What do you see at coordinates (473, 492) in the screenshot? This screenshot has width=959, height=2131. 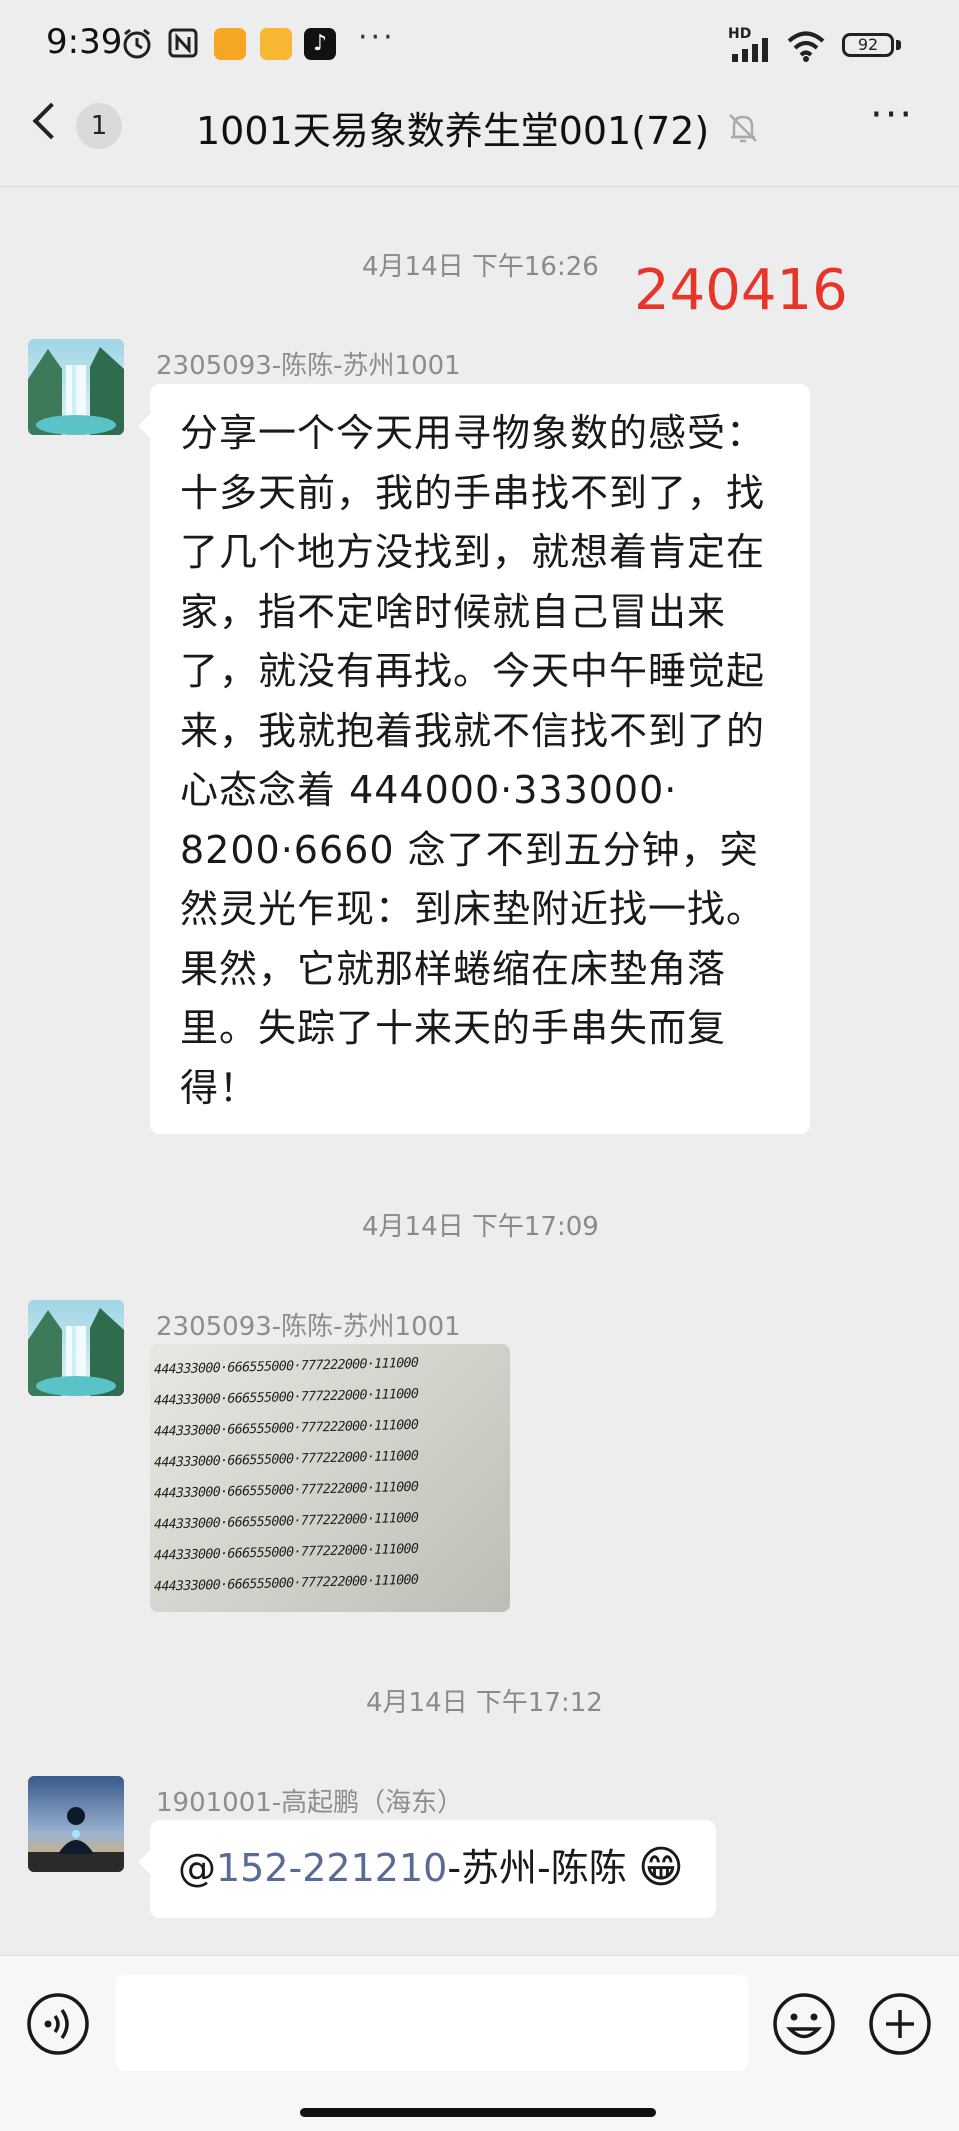 I see `message-line: 十多天前，我的手串找不到了，找` at bounding box center [473, 492].